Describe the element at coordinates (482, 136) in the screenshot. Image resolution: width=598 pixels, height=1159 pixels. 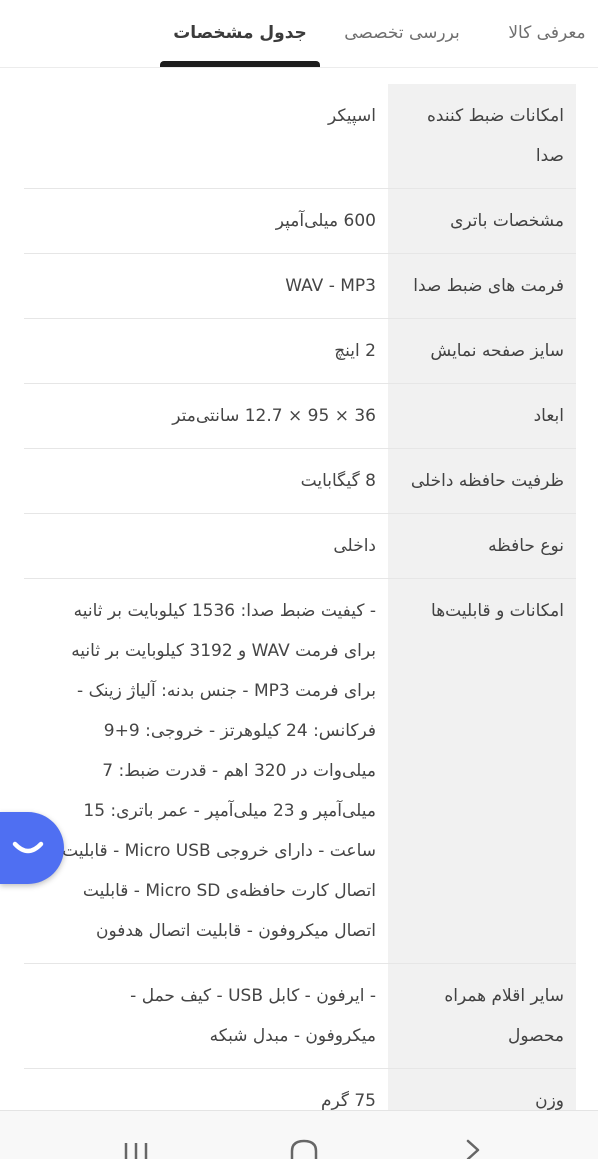
I see `spec-key: امکانات ضبط کننده صدا` at that location.